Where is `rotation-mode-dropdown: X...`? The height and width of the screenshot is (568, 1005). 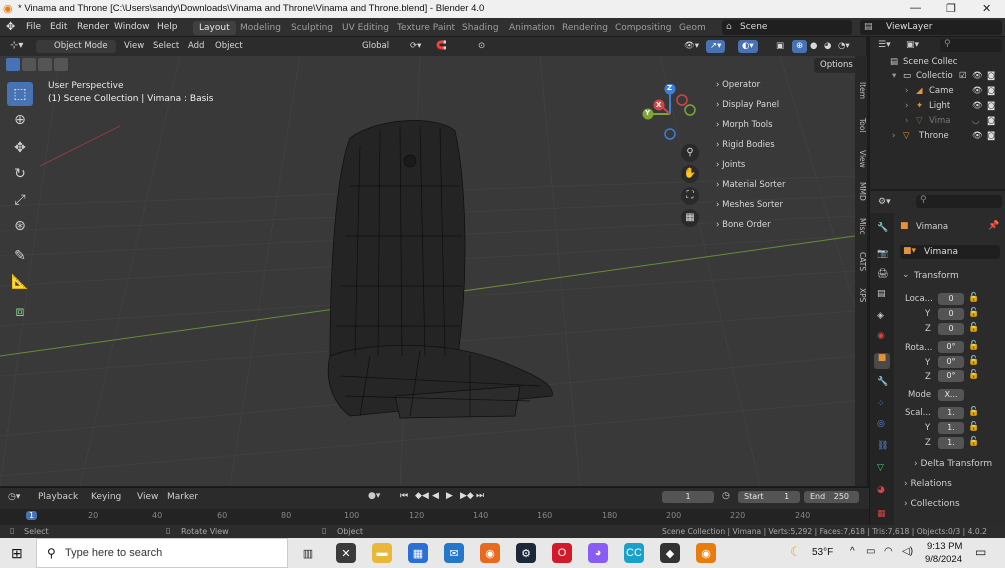
rotation-mode-dropdown: X... is located at coordinates (951, 395).